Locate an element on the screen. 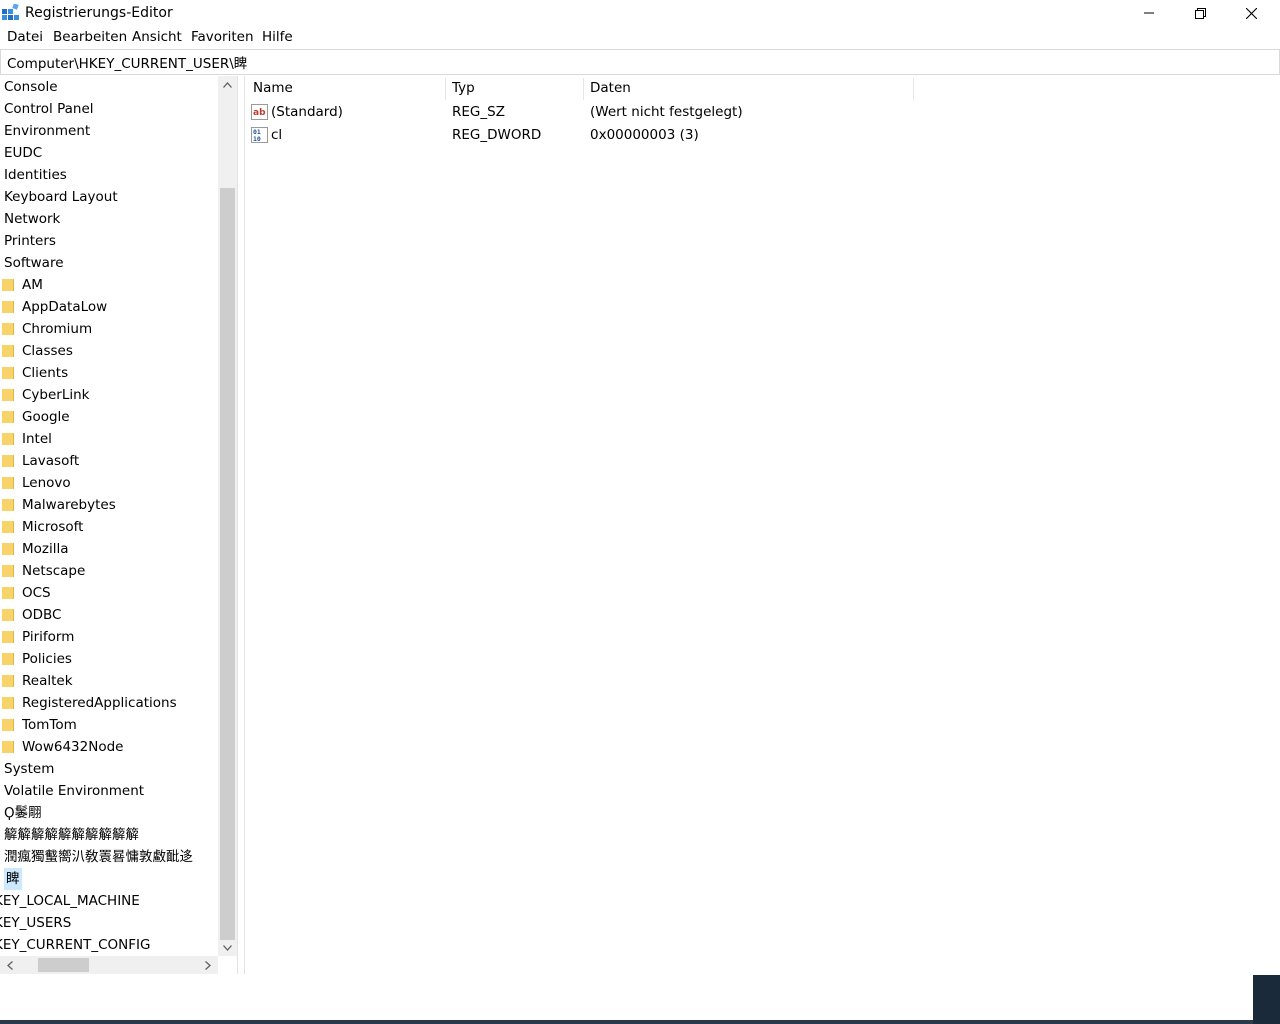 The width and height of the screenshot is (1280, 1024). tree-item: Volatile Environment is located at coordinates (109, 791).